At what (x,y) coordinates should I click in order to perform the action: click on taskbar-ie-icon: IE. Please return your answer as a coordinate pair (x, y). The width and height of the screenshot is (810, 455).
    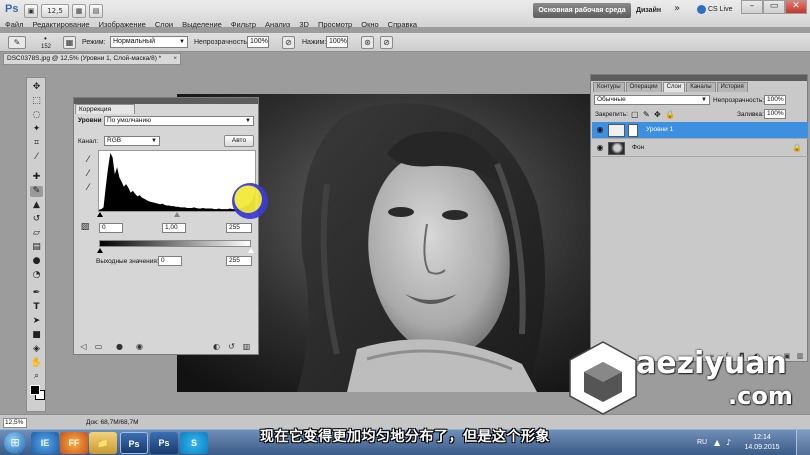
    Looking at the image, I should click on (45, 443).